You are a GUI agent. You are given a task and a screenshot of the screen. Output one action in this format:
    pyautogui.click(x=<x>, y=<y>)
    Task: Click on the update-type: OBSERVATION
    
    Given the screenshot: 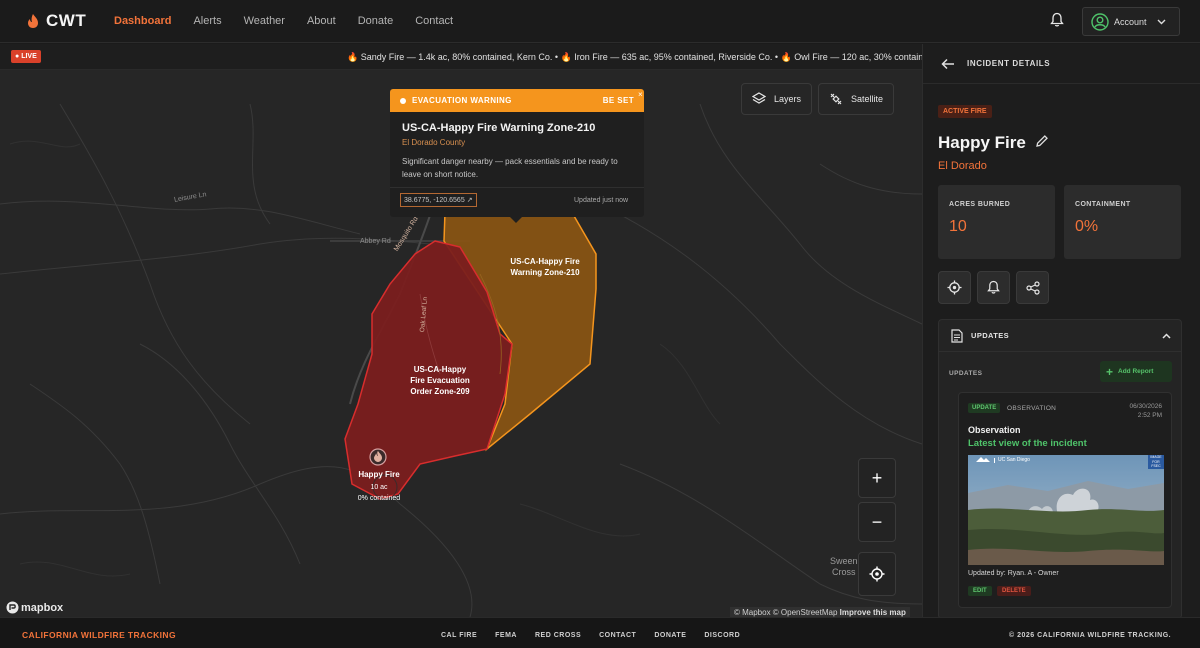 What is the action you would take?
    pyautogui.click(x=1032, y=408)
    